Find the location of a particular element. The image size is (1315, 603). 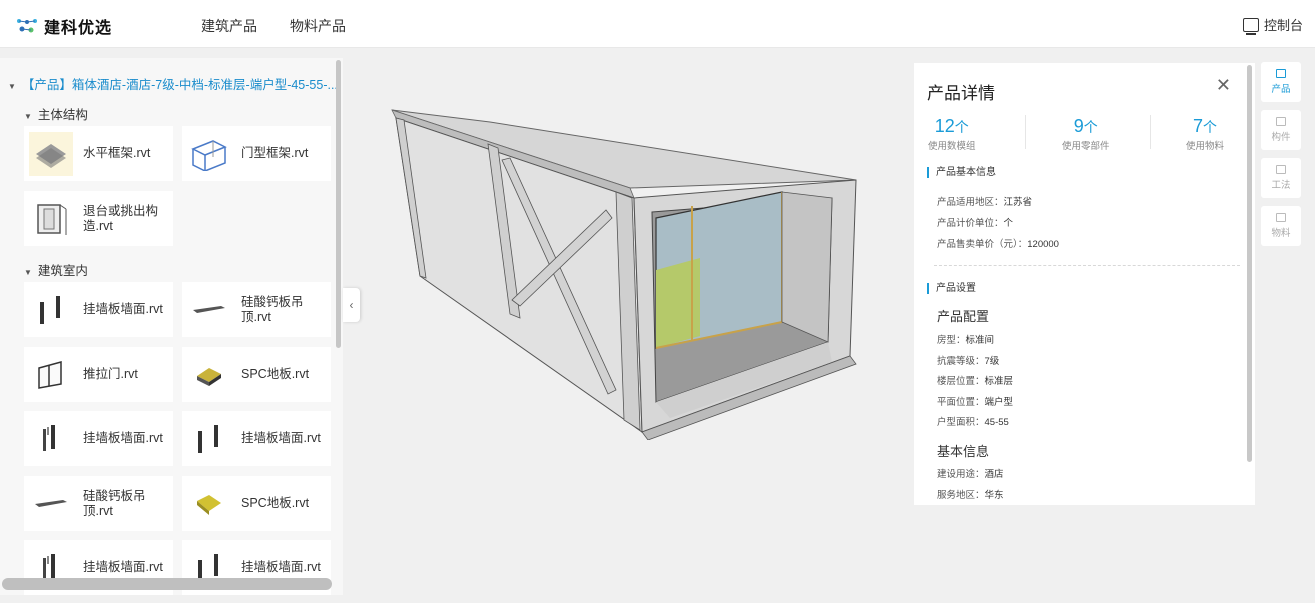

toolbar-product-button: 产品 is located at coordinates (1281, 82).